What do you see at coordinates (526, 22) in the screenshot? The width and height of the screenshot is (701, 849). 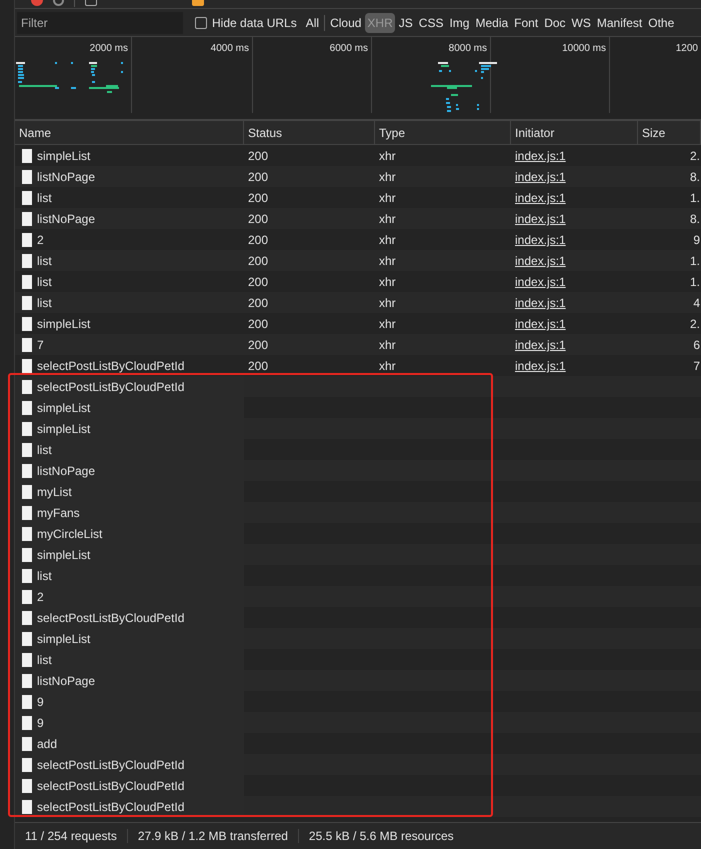 I see `type-filter-button: Font` at bounding box center [526, 22].